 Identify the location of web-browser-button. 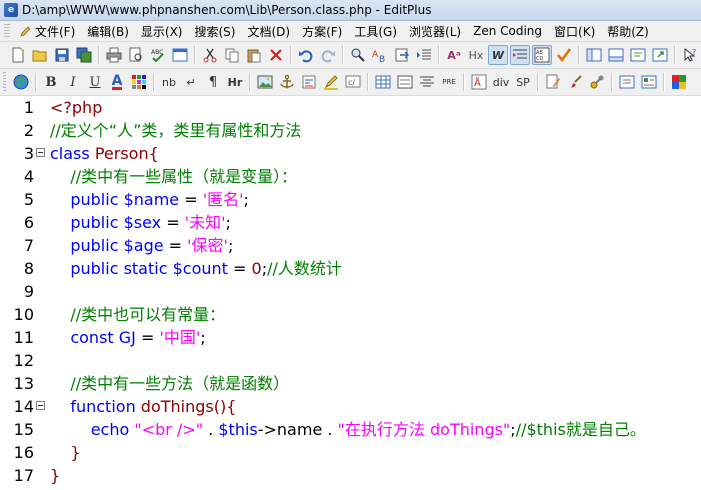
(21, 82).